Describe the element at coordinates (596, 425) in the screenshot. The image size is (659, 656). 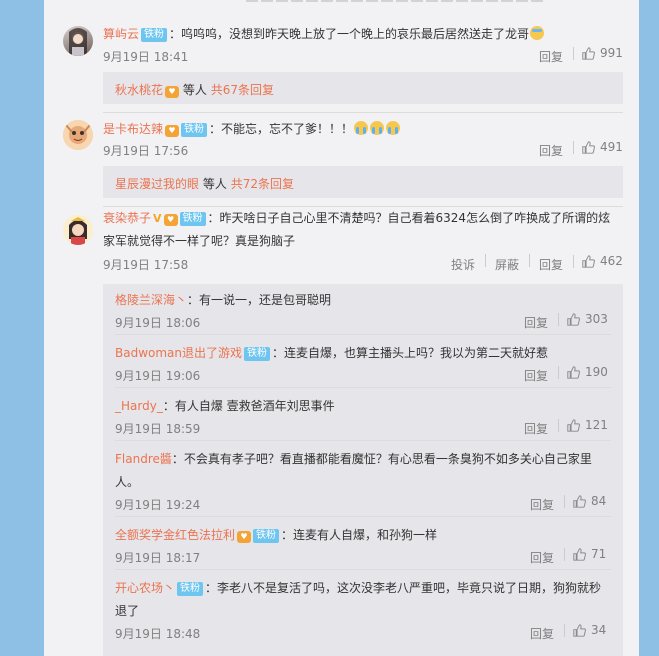
I see `like-count: 121` at that location.